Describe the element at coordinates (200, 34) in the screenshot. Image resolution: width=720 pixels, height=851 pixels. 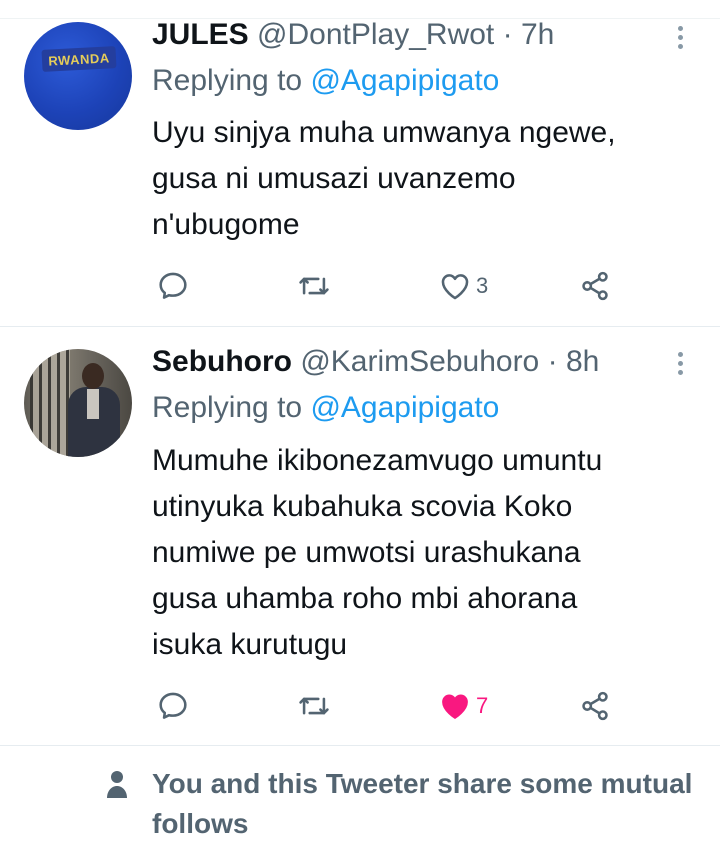
I see `display-name: JULES` at that location.